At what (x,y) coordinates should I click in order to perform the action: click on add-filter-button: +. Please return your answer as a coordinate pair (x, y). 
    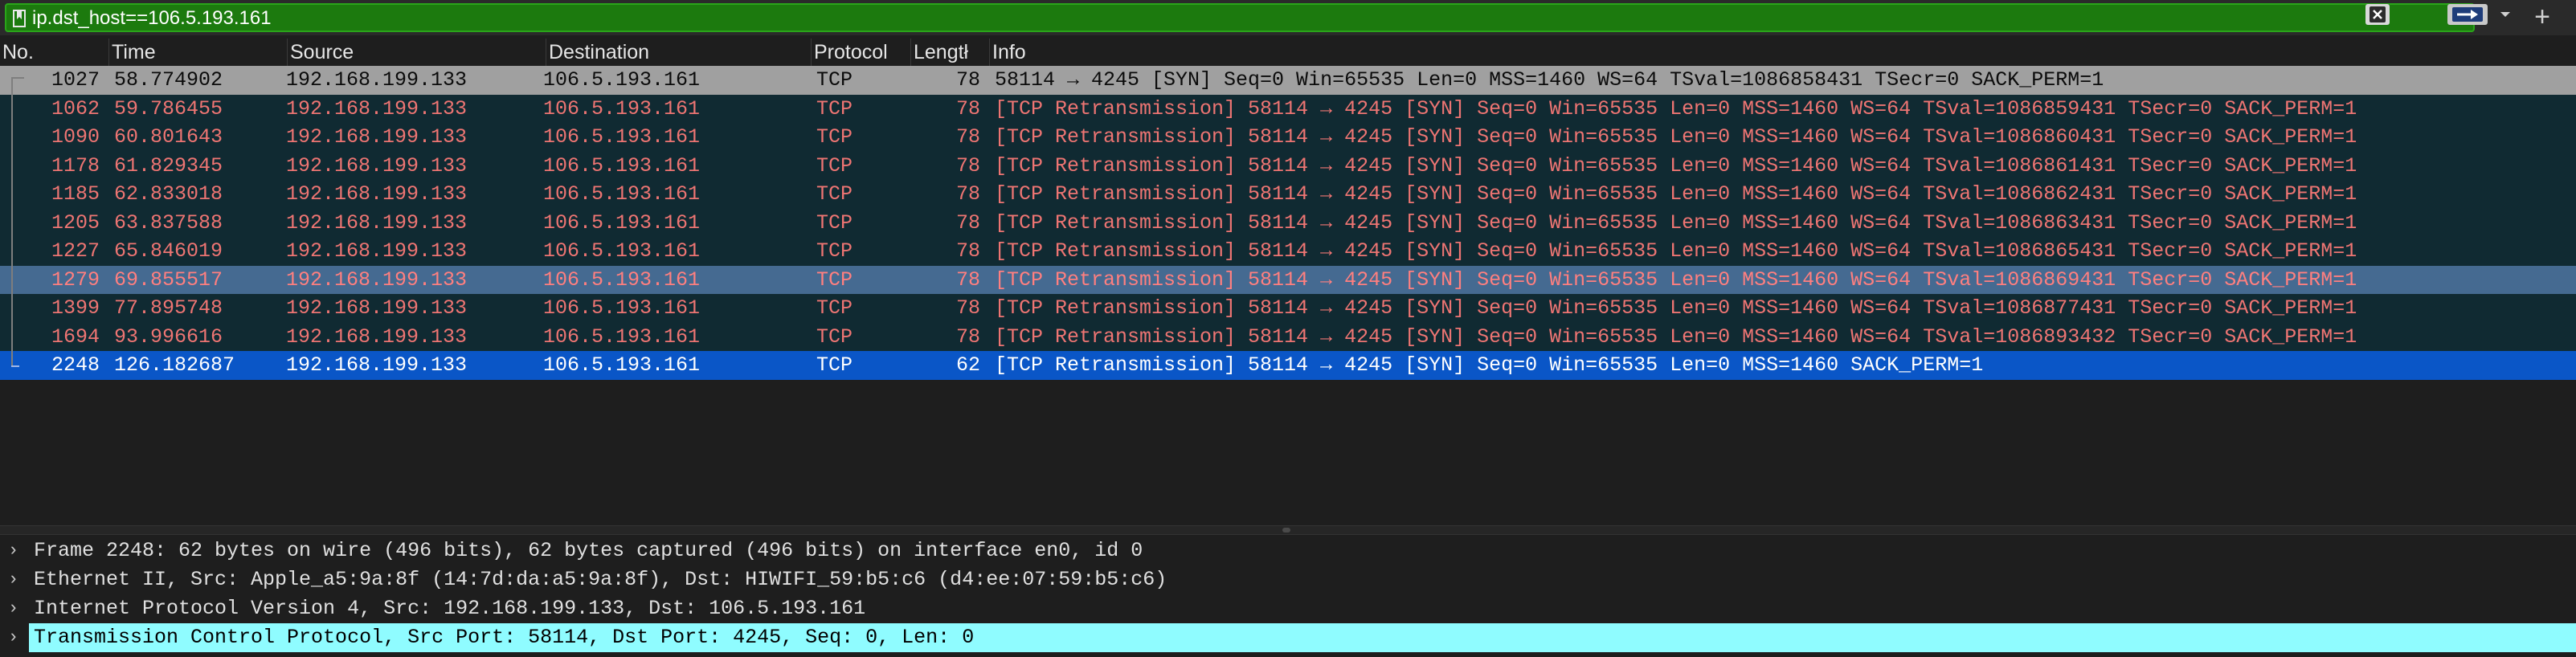
    Looking at the image, I should click on (2542, 17).